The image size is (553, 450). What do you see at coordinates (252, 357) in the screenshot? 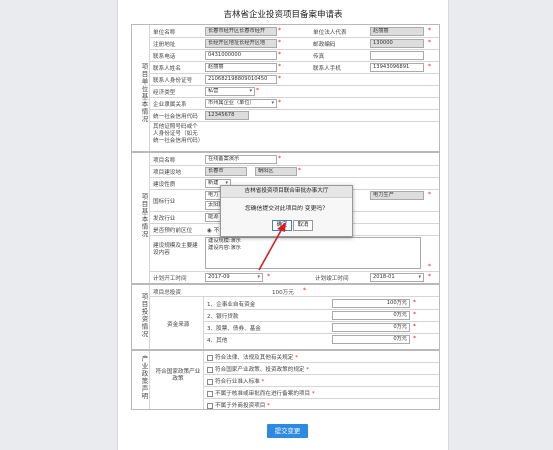
I see `policy-checkbox: 符合法律、法规及其他有关规定 *` at bounding box center [252, 357].